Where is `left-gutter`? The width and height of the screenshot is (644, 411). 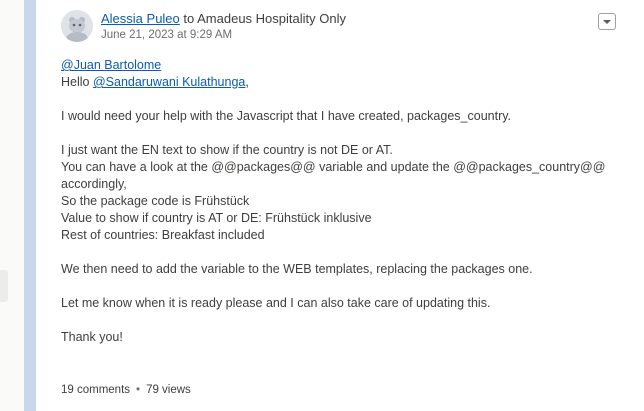
left-gutter is located at coordinates (12, 205).